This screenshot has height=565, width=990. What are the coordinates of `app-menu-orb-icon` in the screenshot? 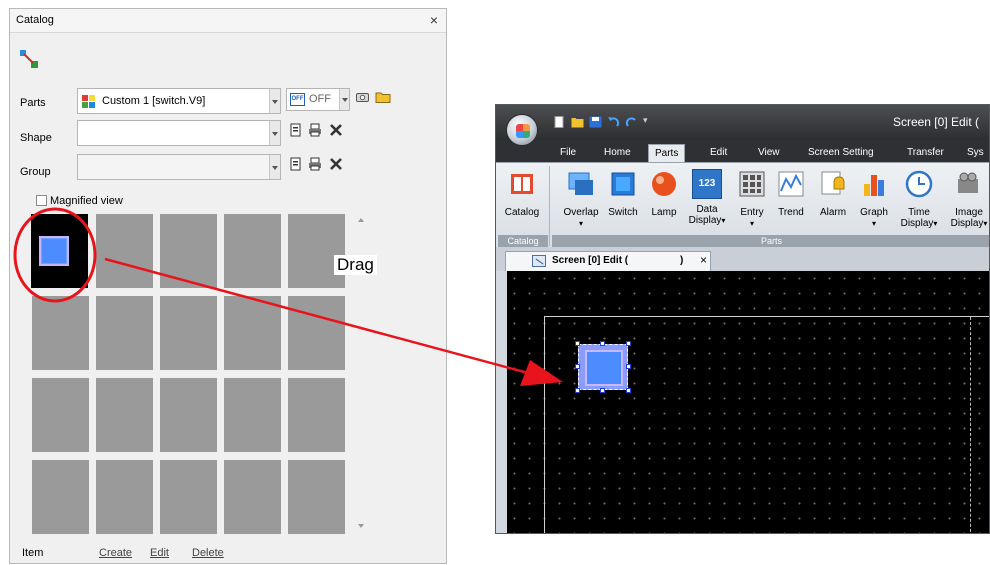 It's located at (522, 130).